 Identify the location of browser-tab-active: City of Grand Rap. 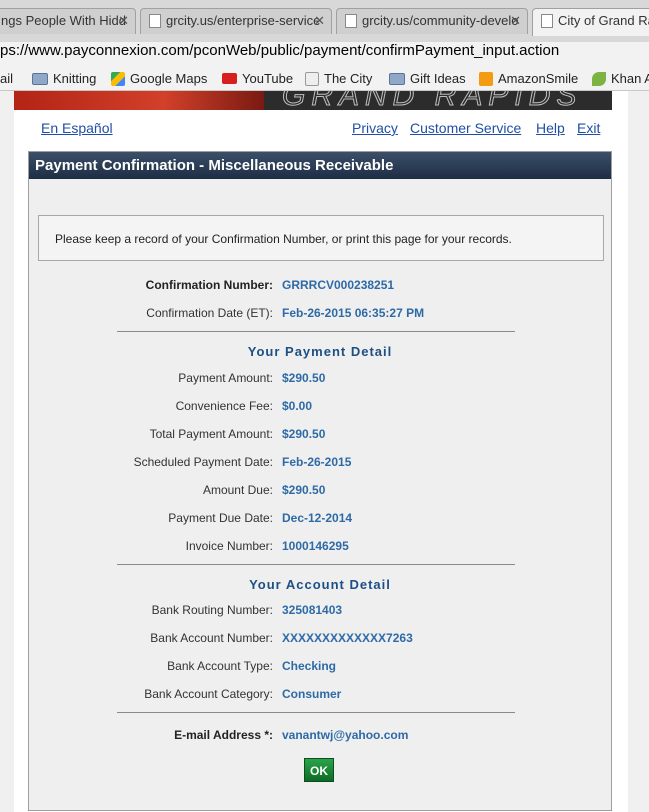
(590, 22).